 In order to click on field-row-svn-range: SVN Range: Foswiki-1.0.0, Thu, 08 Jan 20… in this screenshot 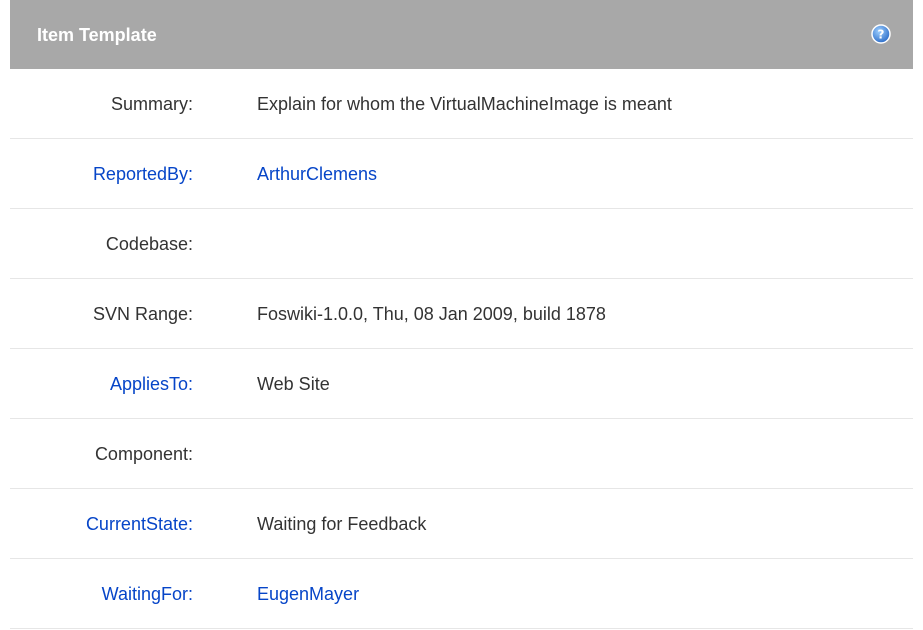, I will do `click(461, 314)`.